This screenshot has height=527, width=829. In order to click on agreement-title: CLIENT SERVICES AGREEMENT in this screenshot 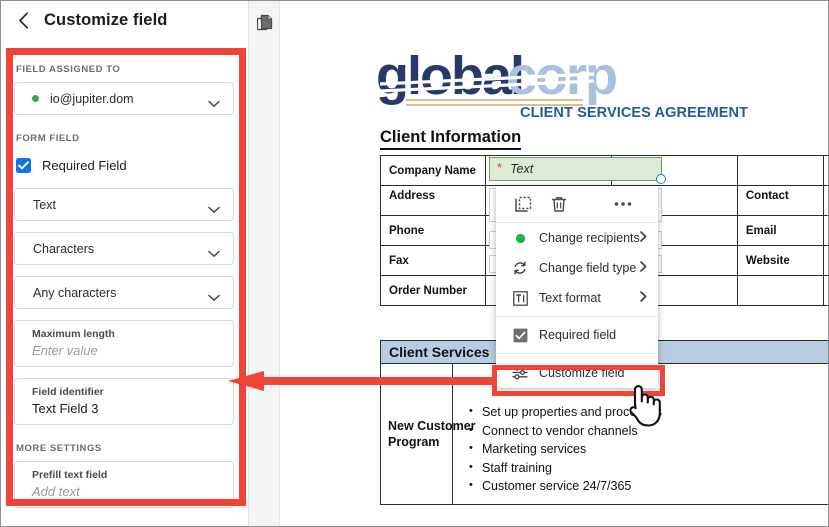, I will do `click(634, 113)`.